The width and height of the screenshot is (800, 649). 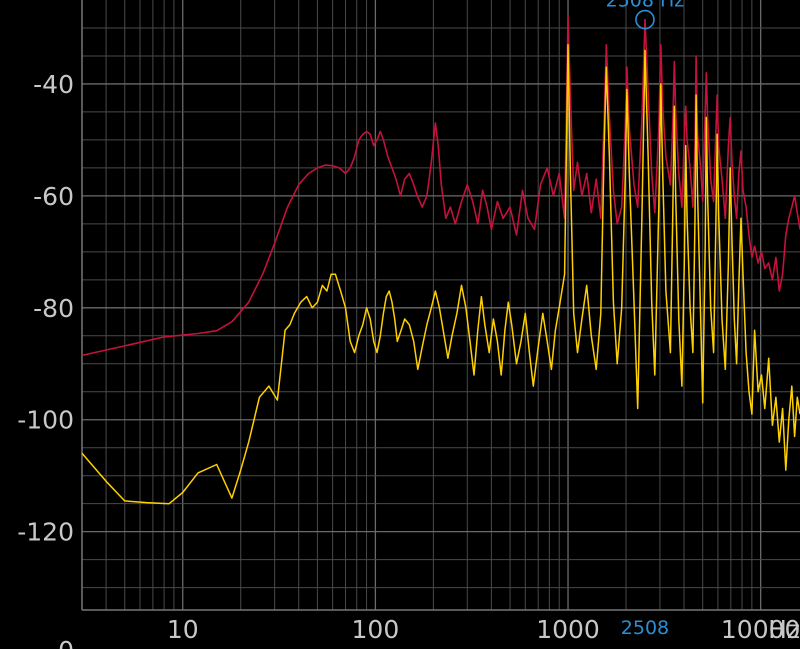 I want to click on cursor-readout: 2508 Hz, so click(x=645, y=6).